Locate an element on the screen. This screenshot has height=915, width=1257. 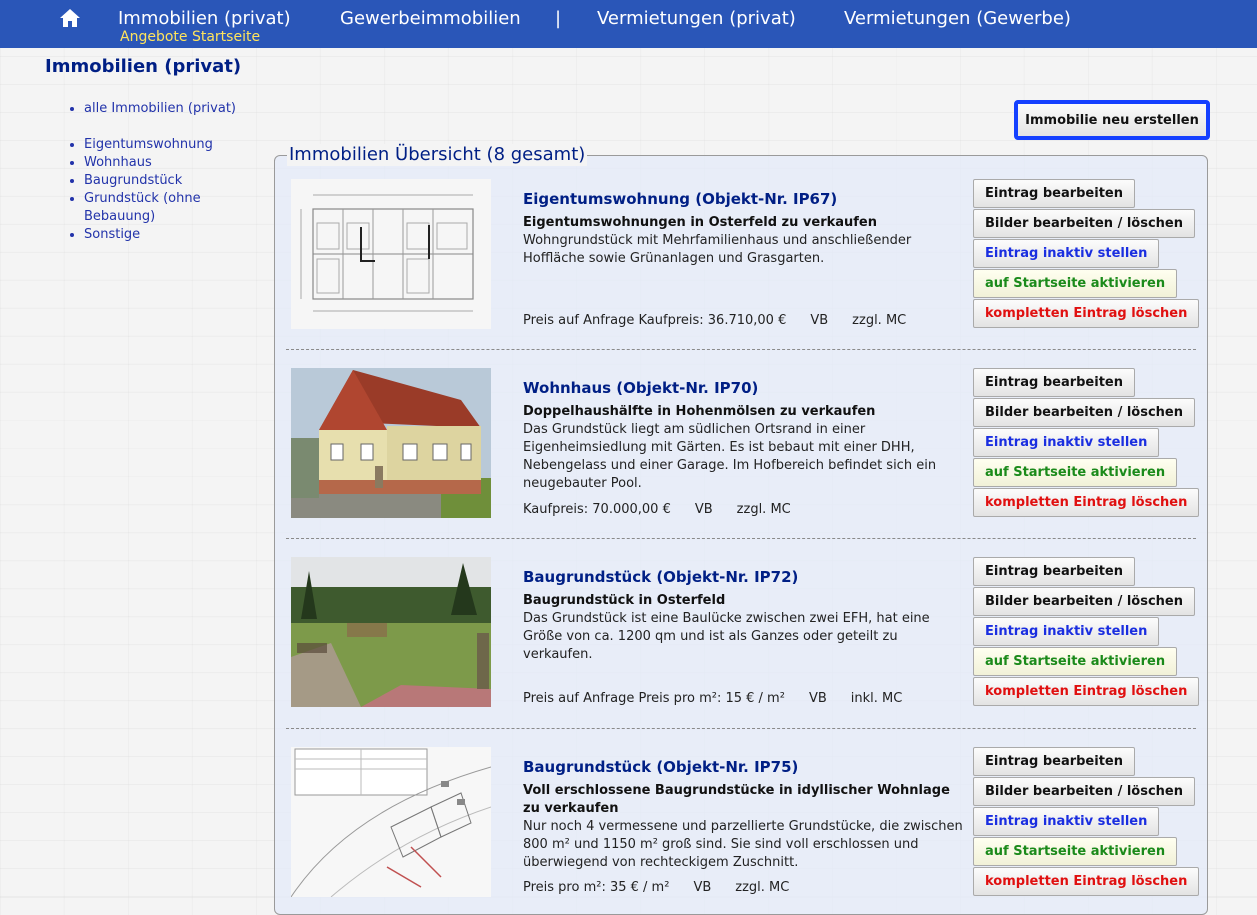
listing-subtitle: Baugrundstück in Osterfeld is located at coordinates (624, 600).